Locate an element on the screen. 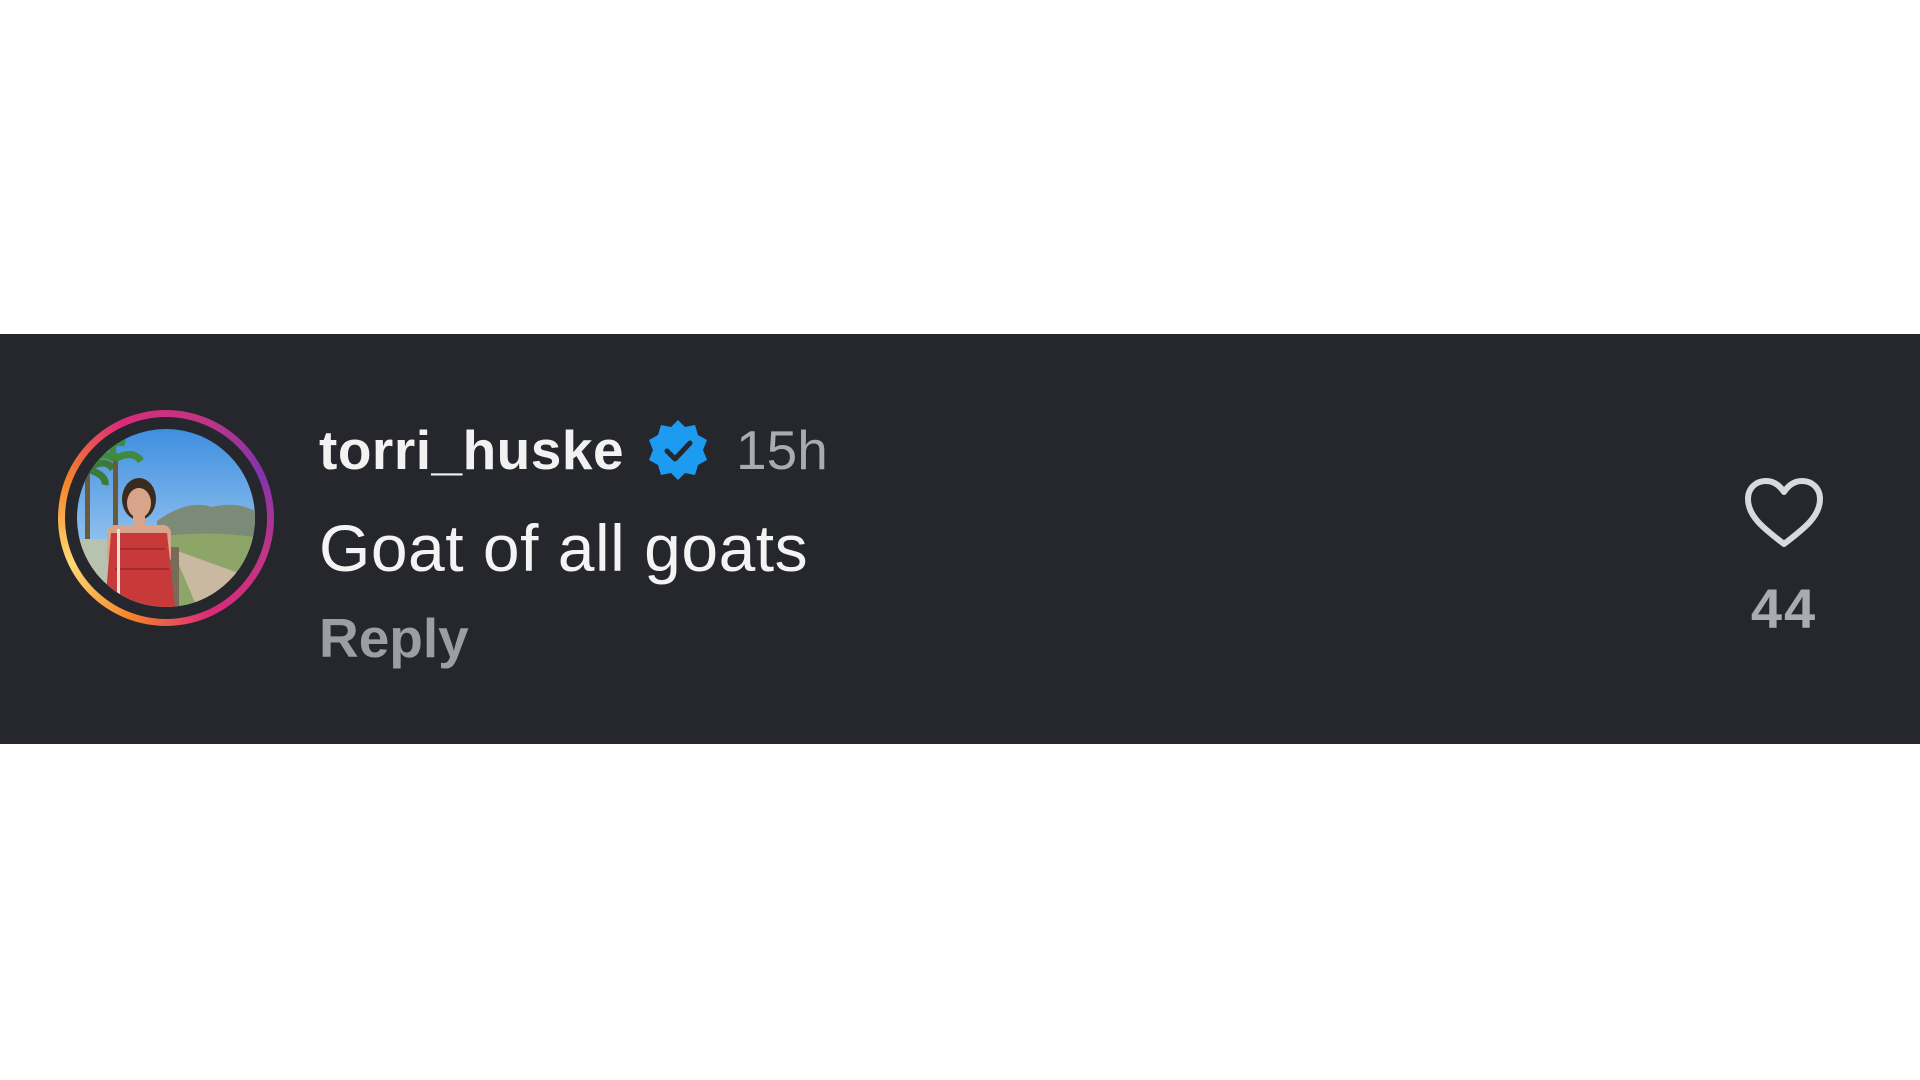 The width and height of the screenshot is (1920, 1080). comment-body: torri_huske 15h Goat of all goats Reply is located at coordinates (573, 542).